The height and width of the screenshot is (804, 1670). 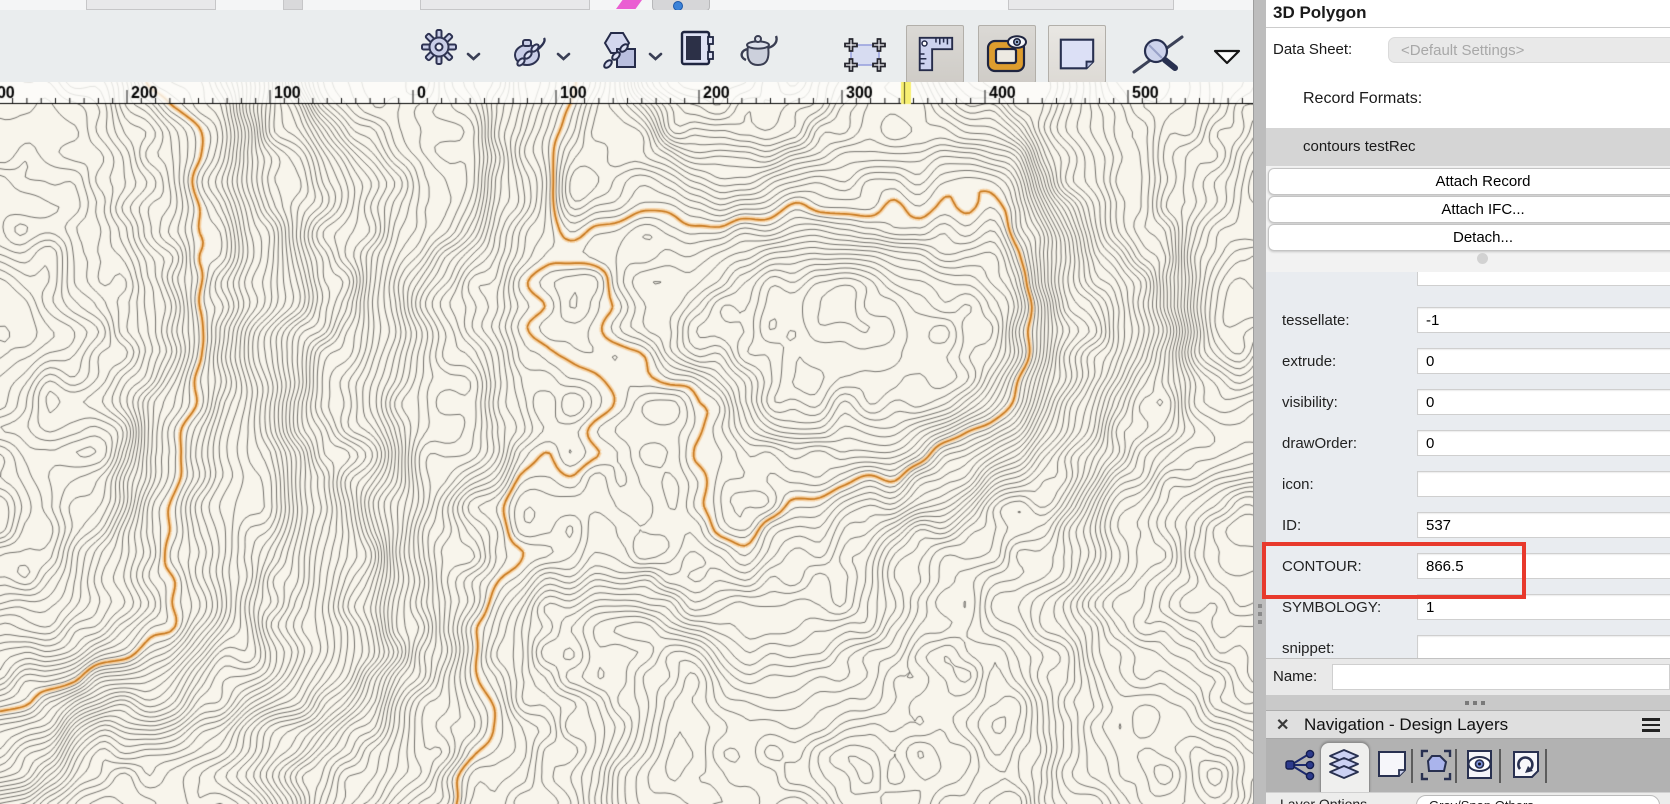 I want to click on data-sheet-label: Data Sheet:, so click(x=1313, y=49).